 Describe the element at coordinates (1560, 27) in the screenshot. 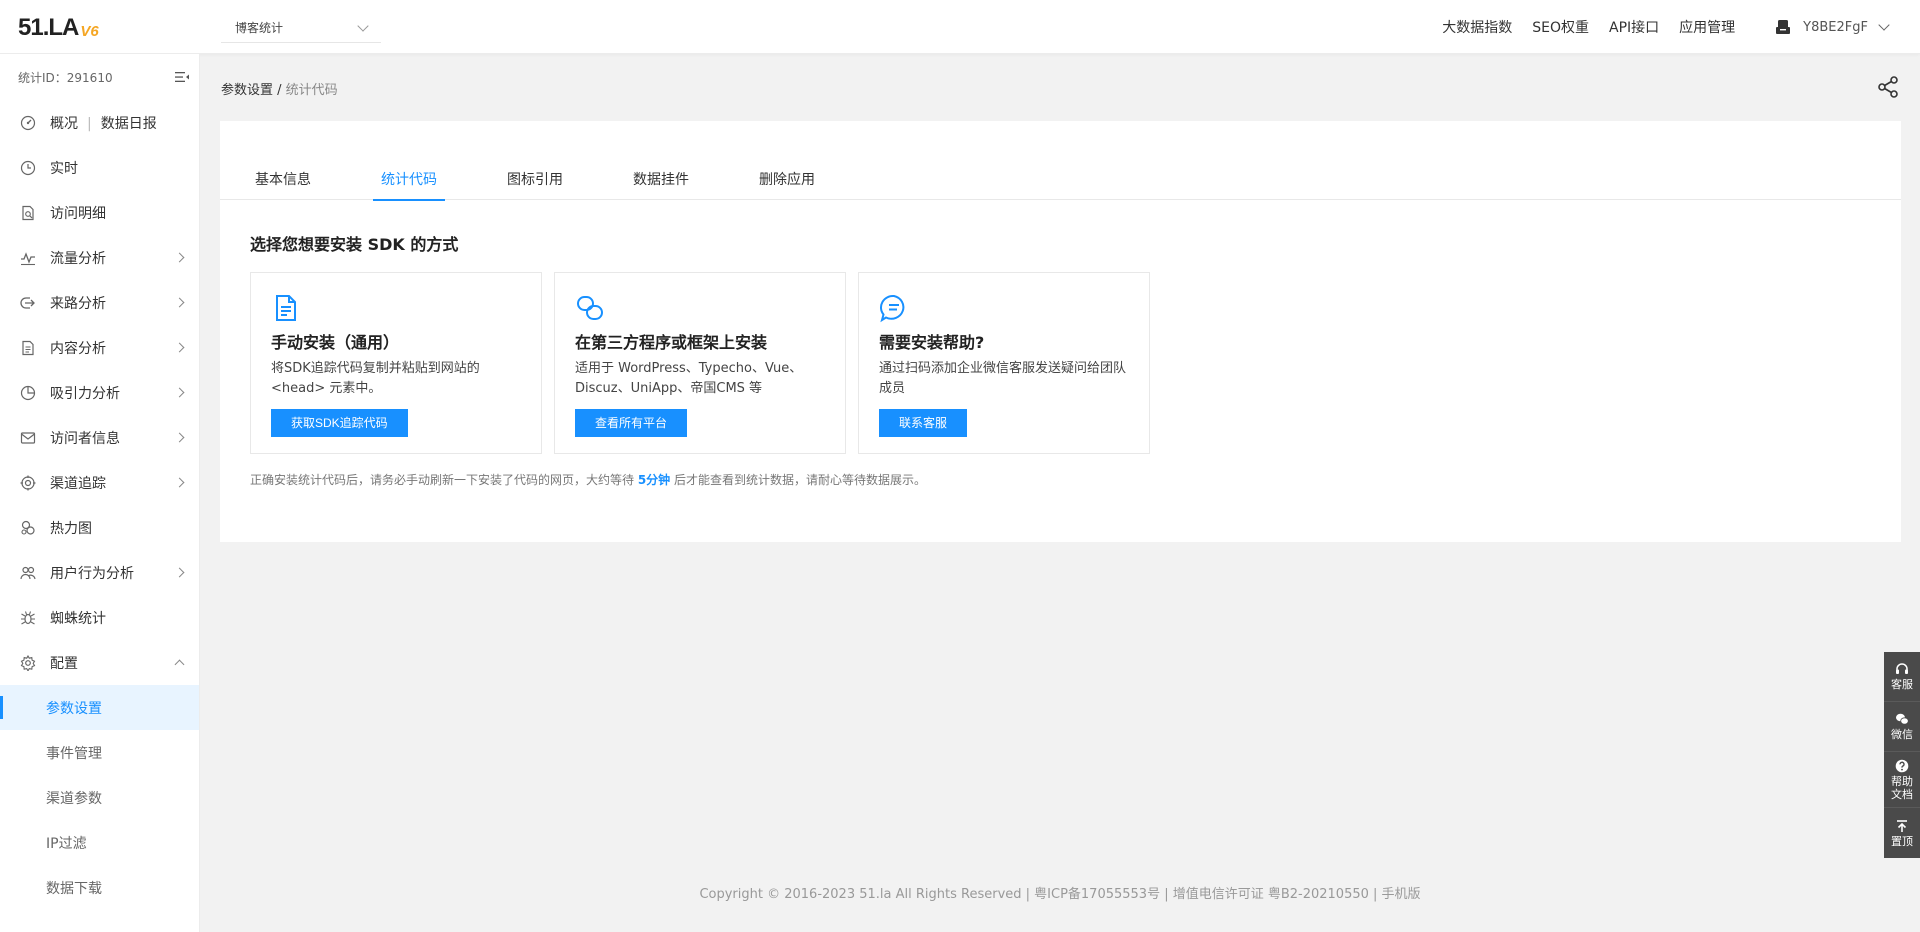

I see `nav-seo-weight: SEO权重` at that location.